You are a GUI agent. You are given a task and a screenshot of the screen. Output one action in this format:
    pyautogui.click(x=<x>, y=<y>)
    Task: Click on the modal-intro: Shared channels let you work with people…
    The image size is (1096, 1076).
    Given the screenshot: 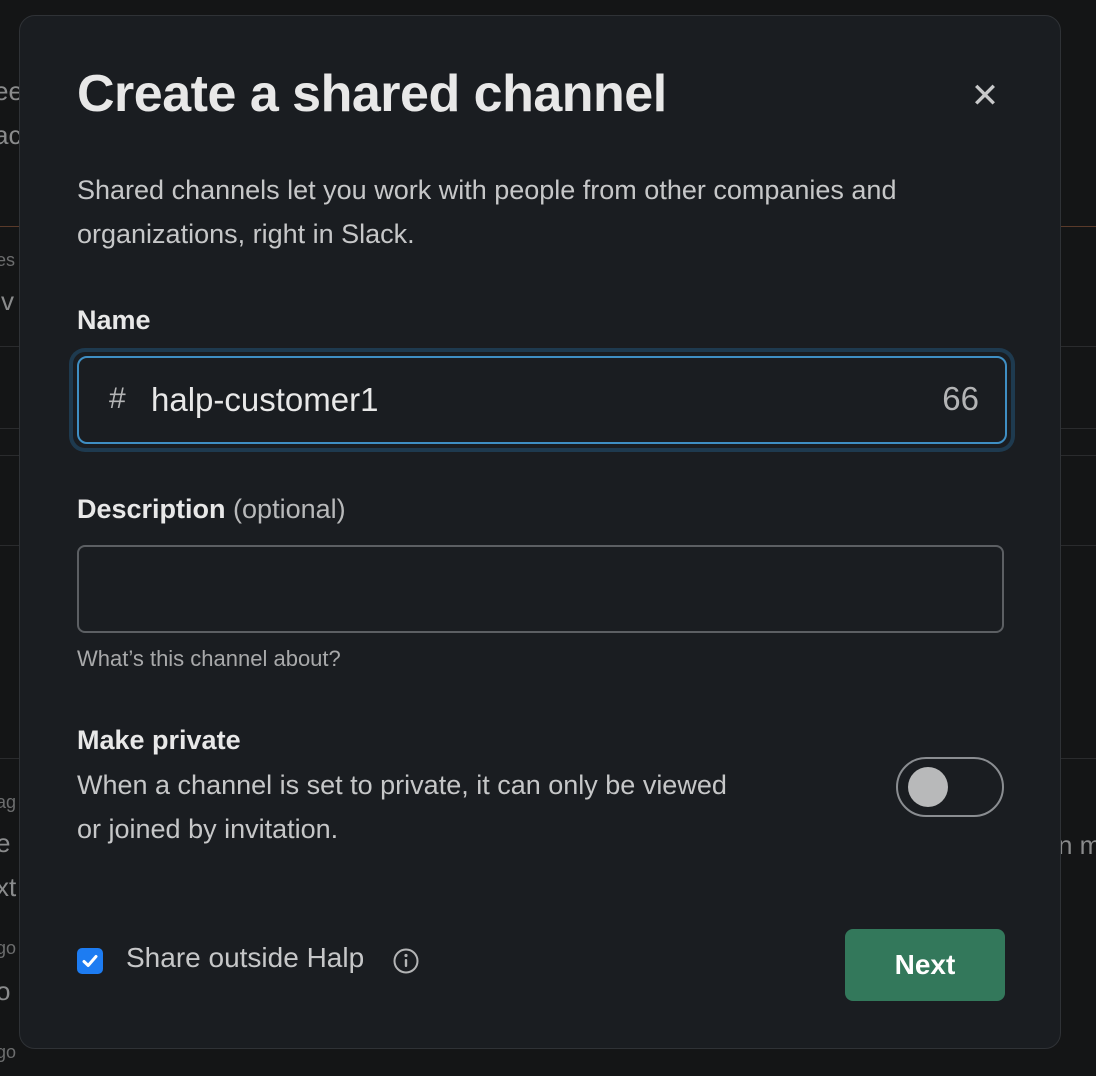 What is the action you would take?
    pyautogui.click(x=487, y=212)
    